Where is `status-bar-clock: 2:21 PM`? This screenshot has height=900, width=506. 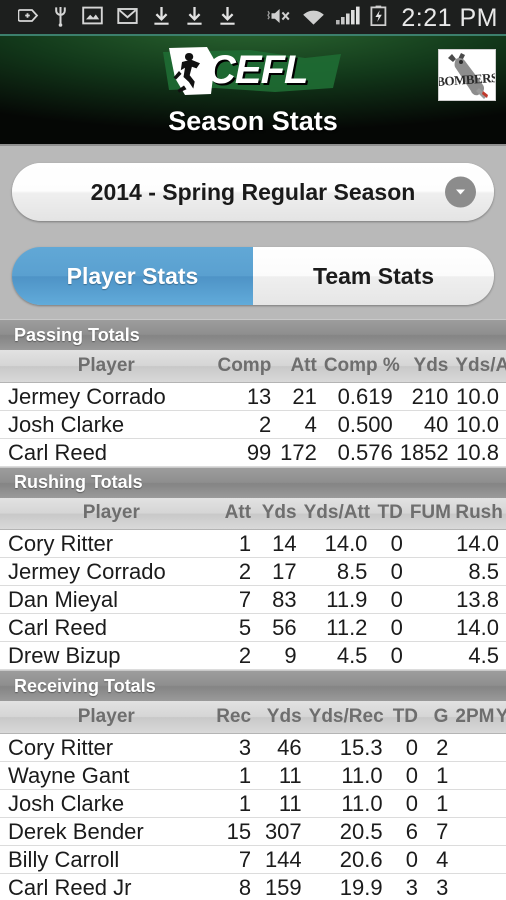
status-bar-clock: 2:21 PM is located at coordinates (449, 17).